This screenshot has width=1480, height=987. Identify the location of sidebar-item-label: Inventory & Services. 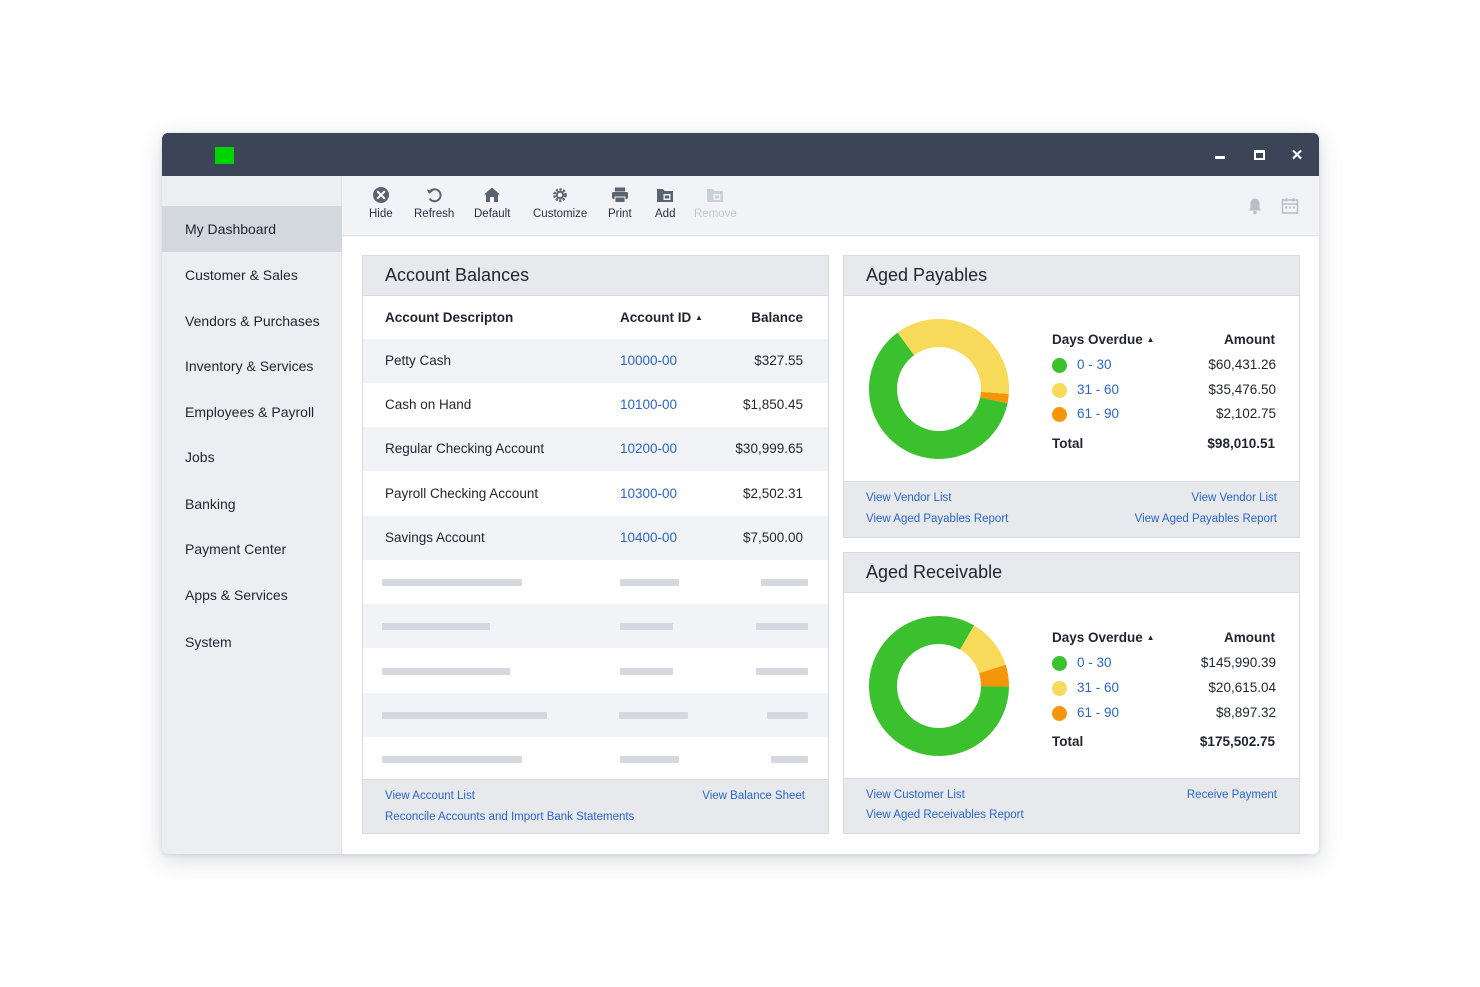
(249, 366).